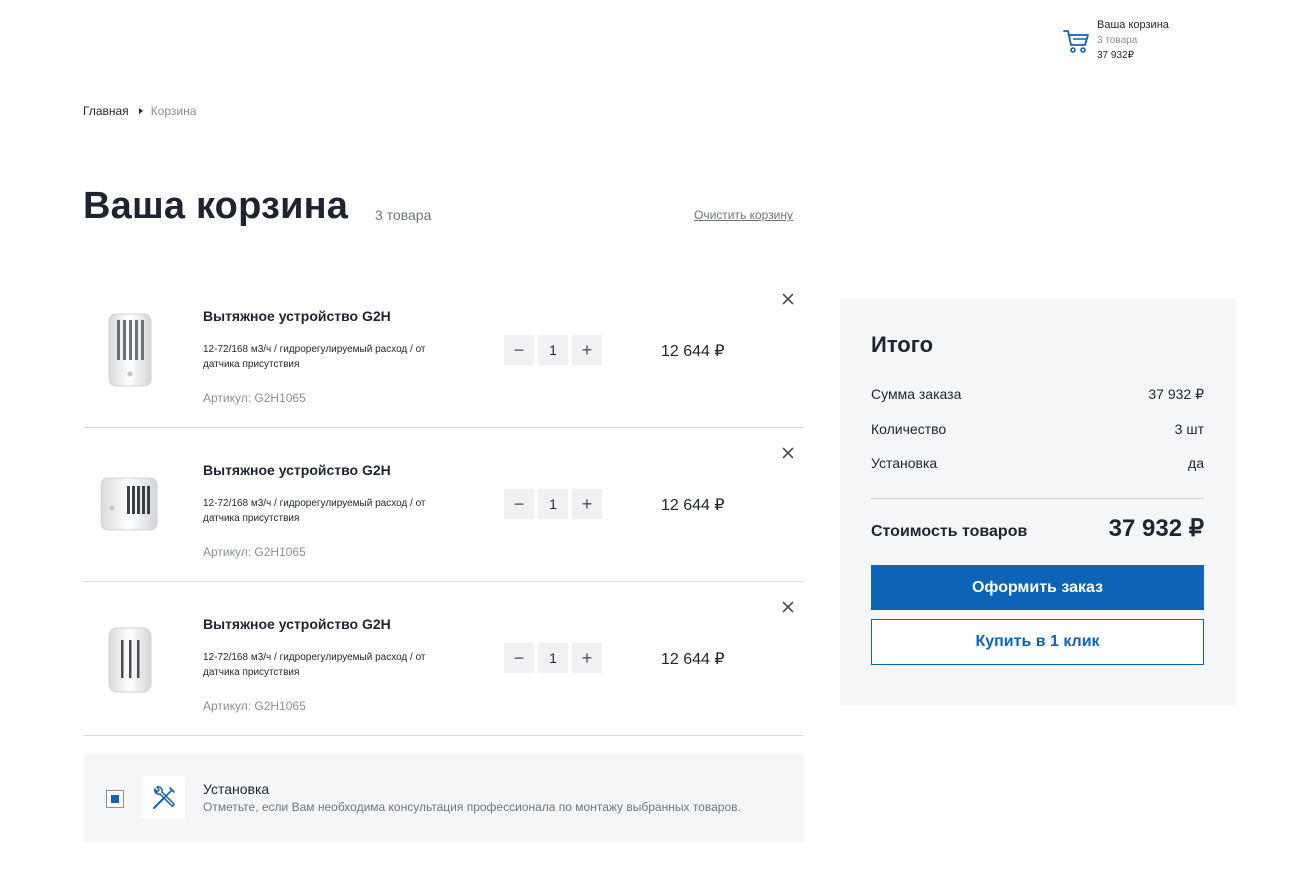 The height and width of the screenshot is (890, 1299). I want to click on header-cart: Ваша корзина 3 товара 37 932₽, so click(1115, 40).